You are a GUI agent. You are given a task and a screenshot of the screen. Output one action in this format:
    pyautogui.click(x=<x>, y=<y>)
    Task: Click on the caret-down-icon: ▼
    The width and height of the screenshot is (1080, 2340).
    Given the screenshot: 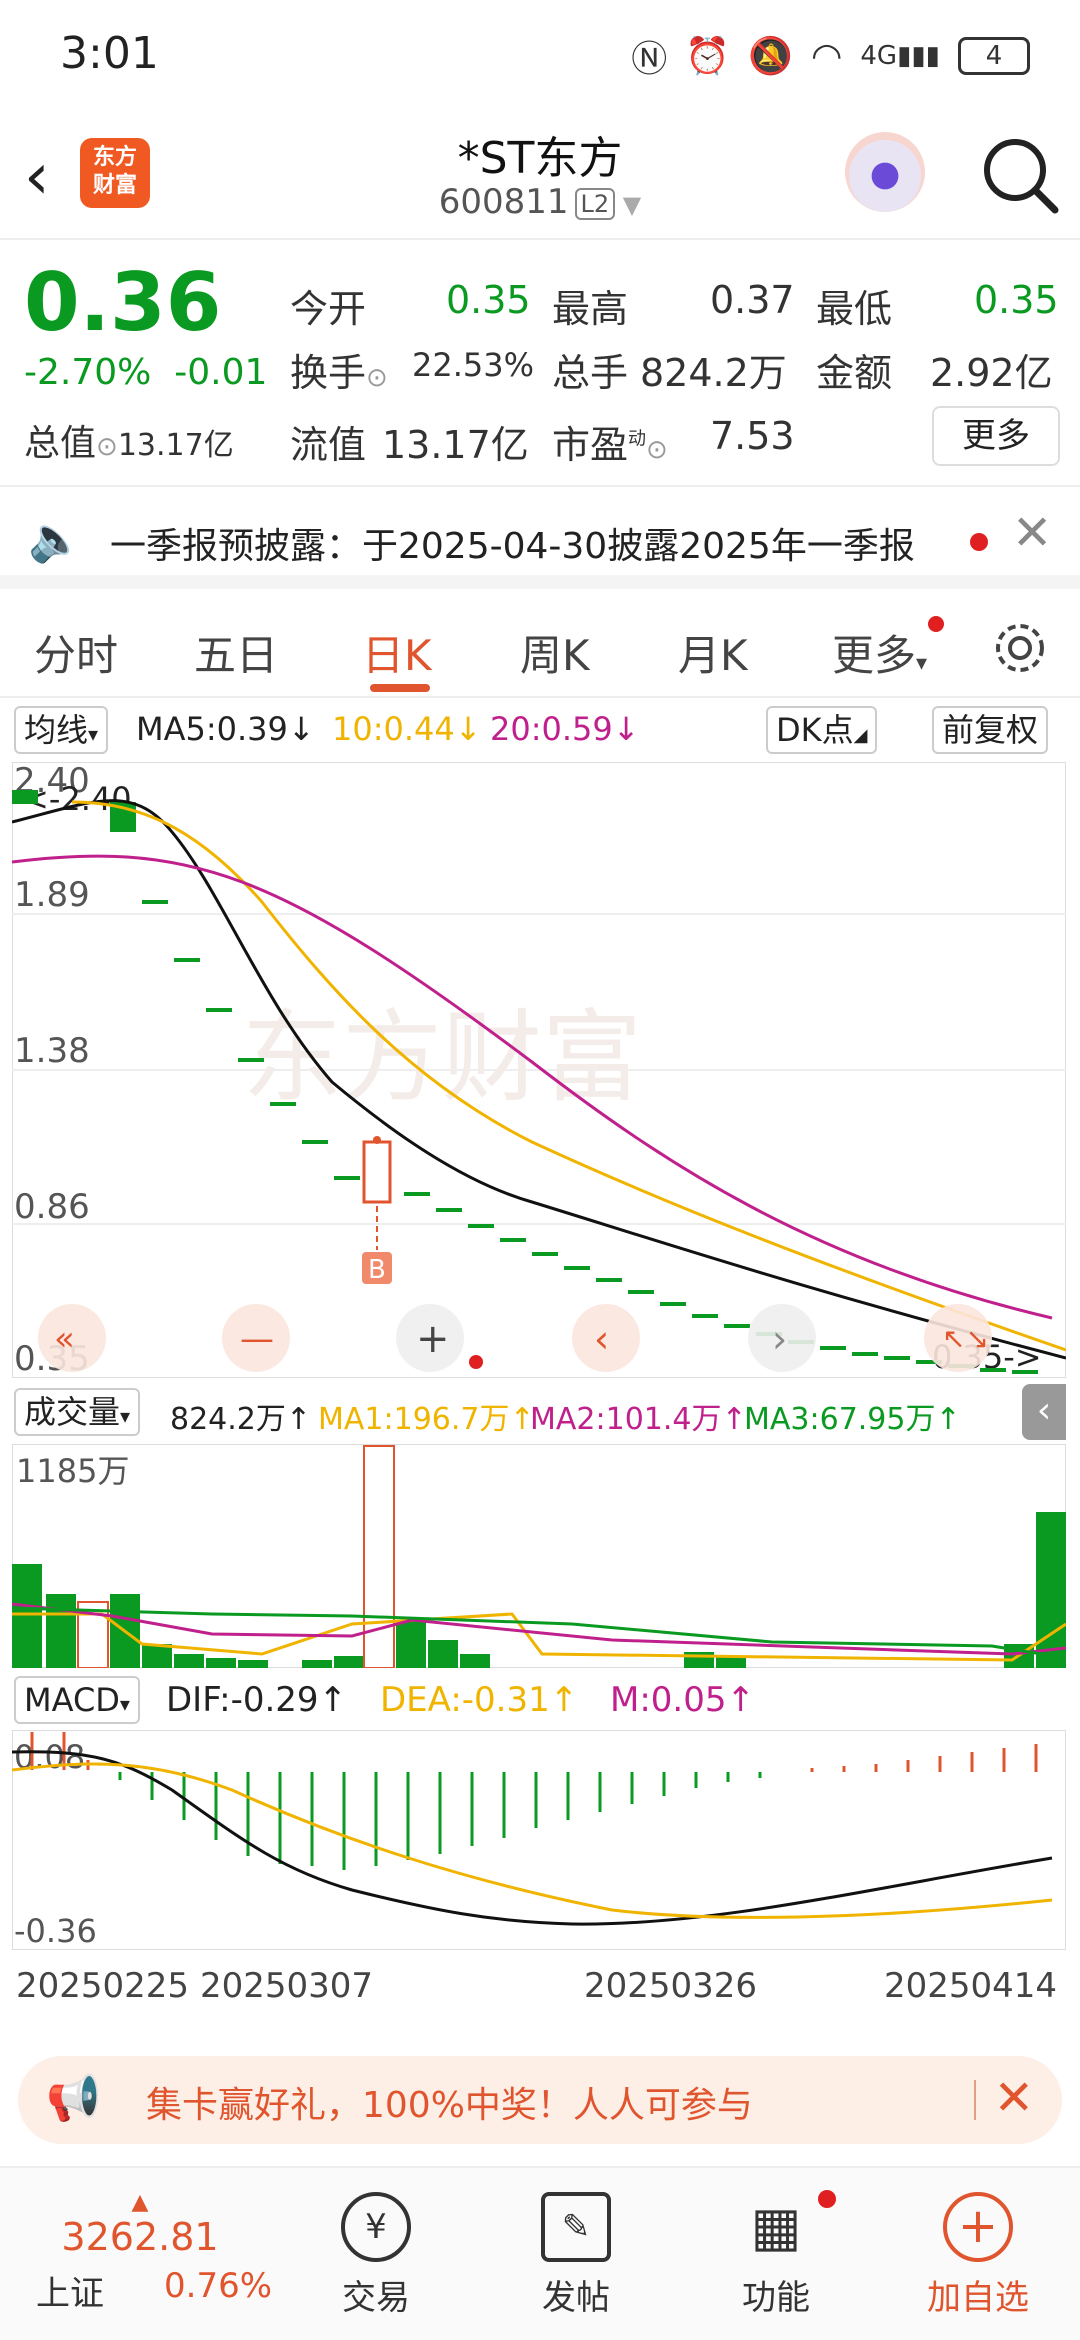 What is the action you would take?
    pyautogui.click(x=628, y=205)
    